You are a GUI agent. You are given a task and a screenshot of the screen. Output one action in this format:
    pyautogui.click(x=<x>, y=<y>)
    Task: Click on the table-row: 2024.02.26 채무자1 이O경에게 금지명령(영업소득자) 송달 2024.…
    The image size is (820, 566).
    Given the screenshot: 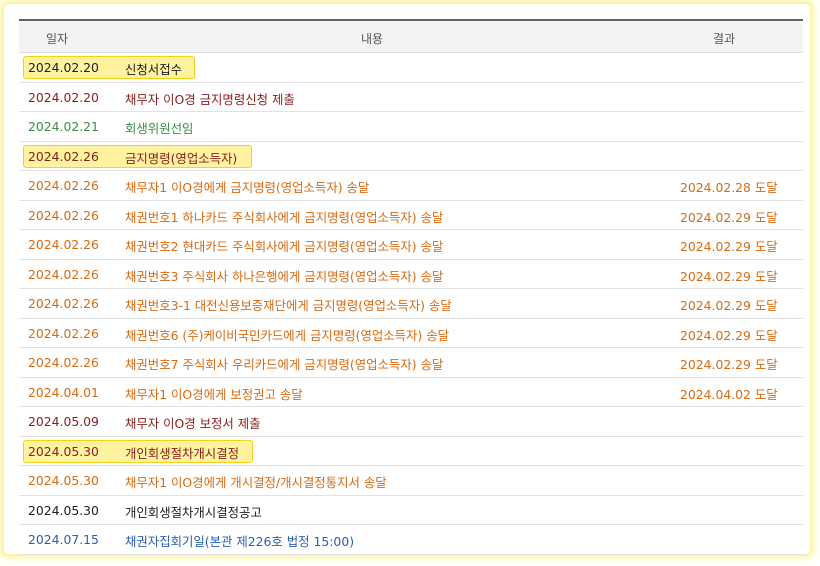 What is the action you would take?
    pyautogui.click(x=411, y=186)
    